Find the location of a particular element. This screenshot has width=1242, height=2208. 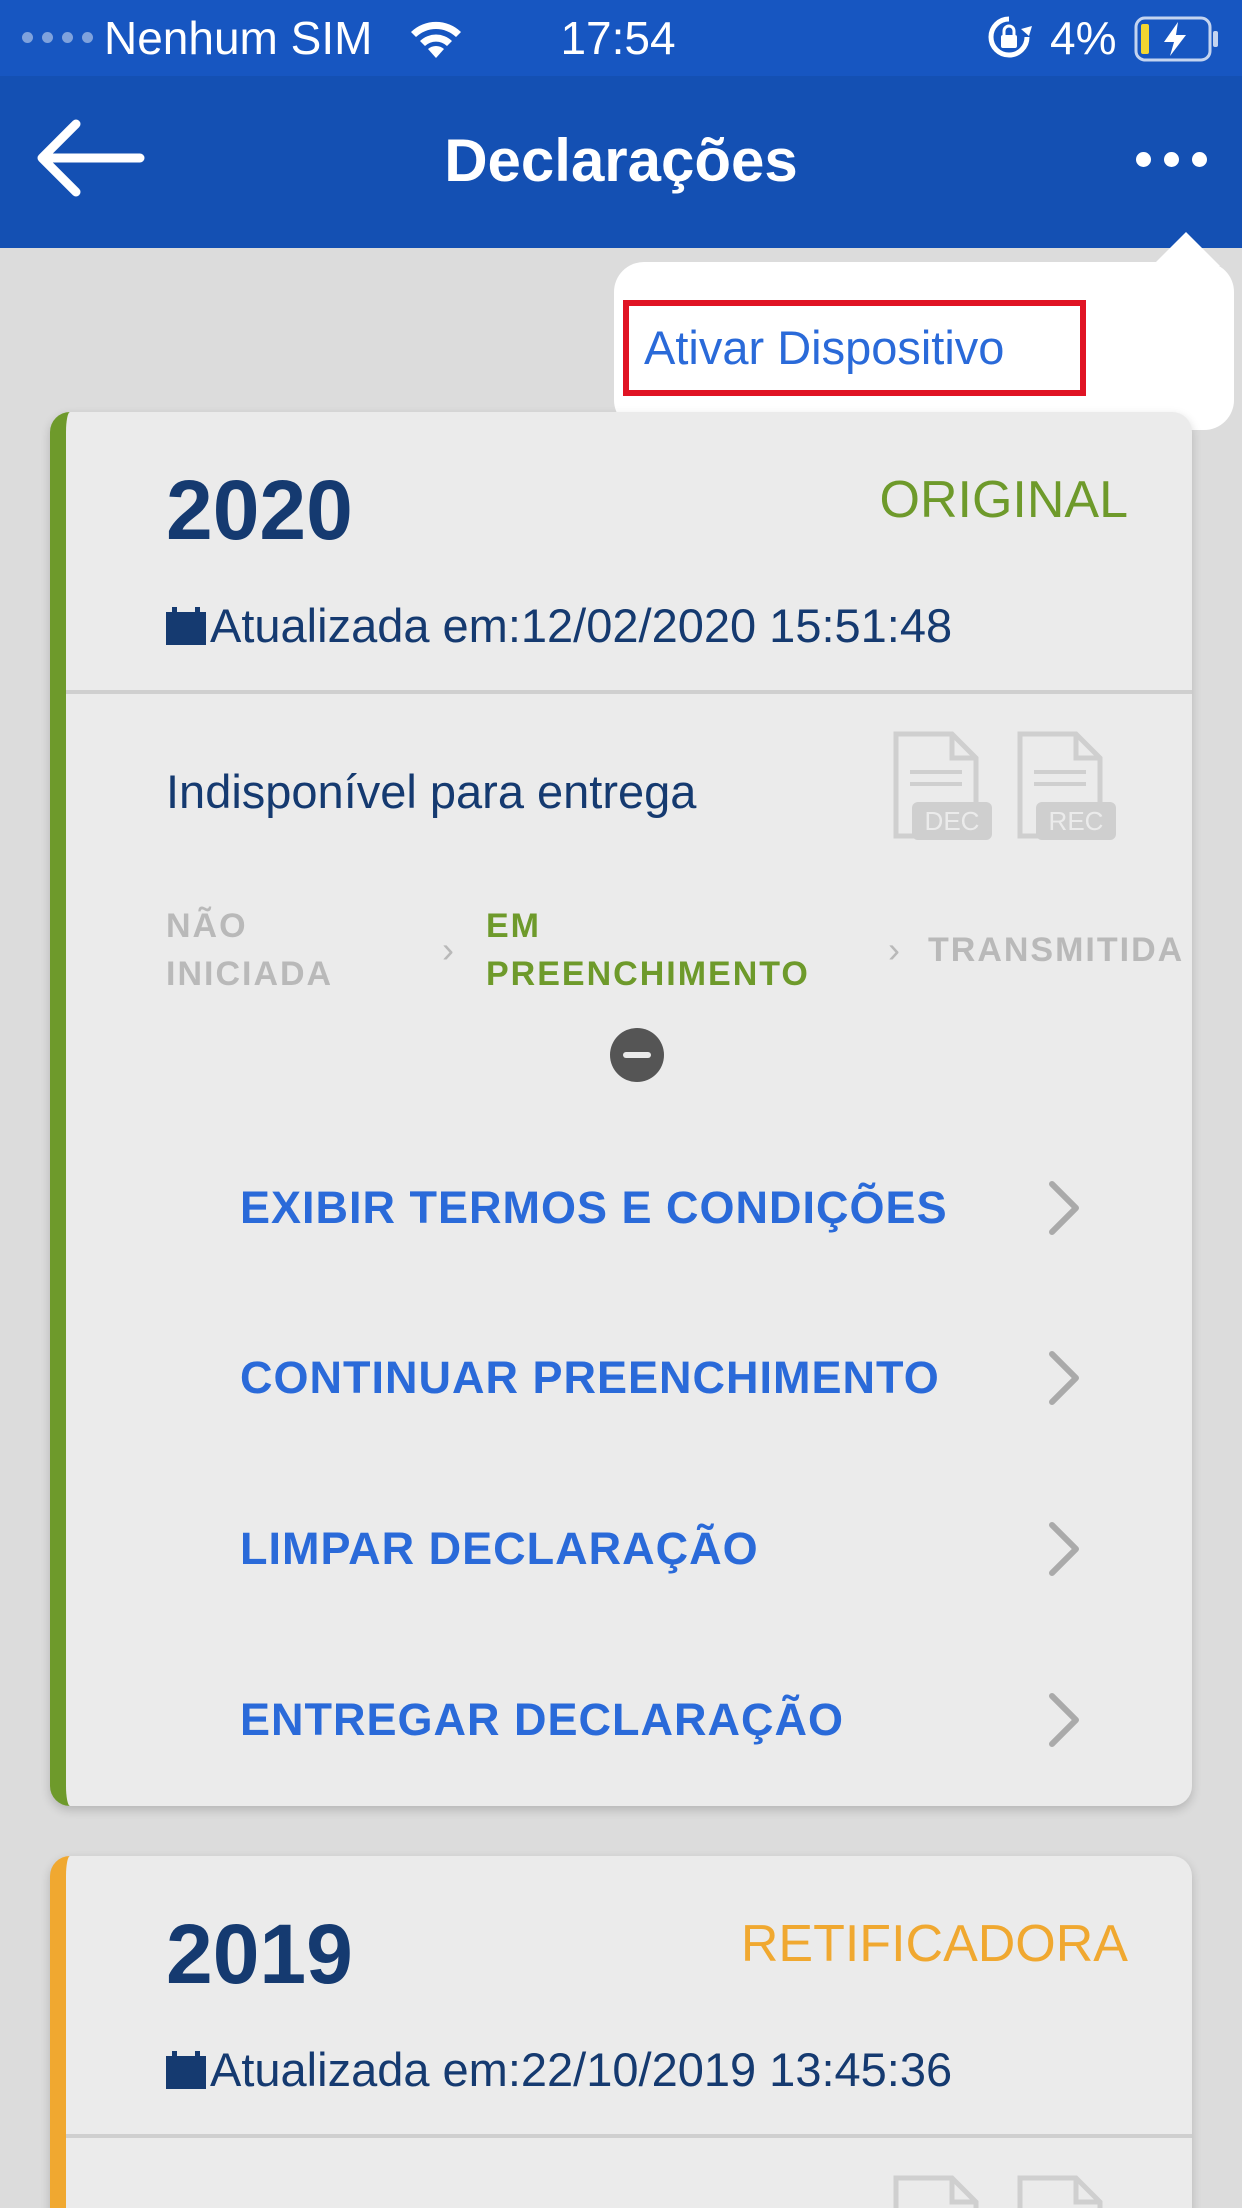

action-label: LIMPAR DECLARAÇÃO is located at coordinates (499, 1548).